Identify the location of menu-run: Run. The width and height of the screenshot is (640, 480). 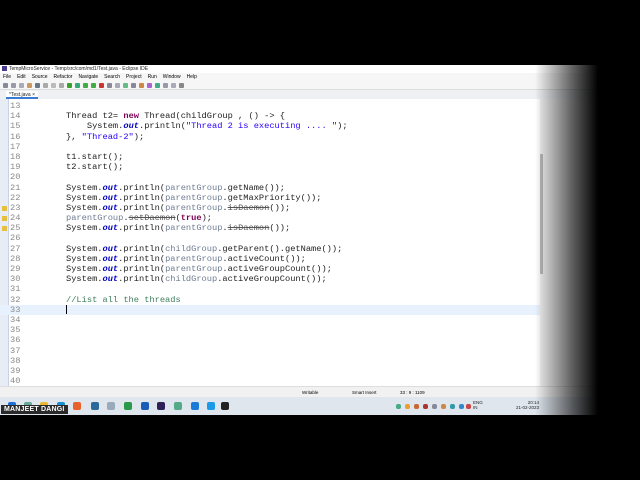
(152, 77).